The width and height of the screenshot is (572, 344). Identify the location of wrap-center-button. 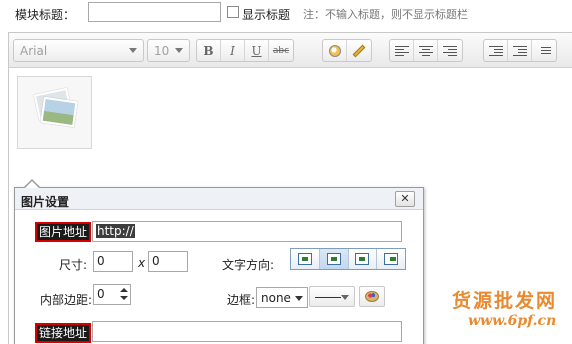
(334, 259).